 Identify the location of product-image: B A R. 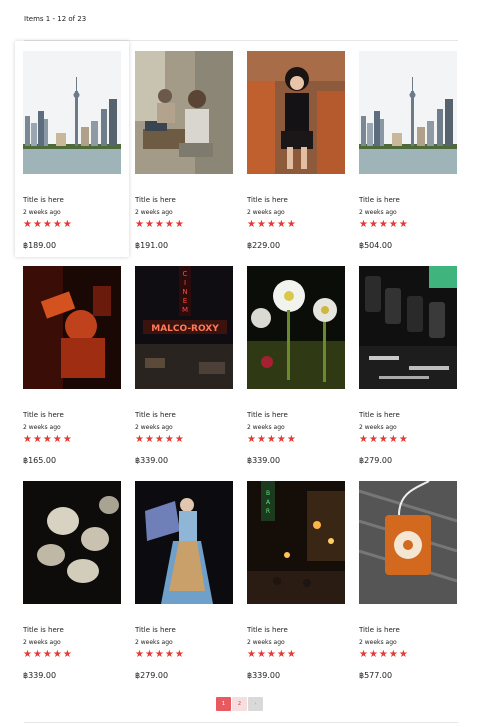
(296, 542).